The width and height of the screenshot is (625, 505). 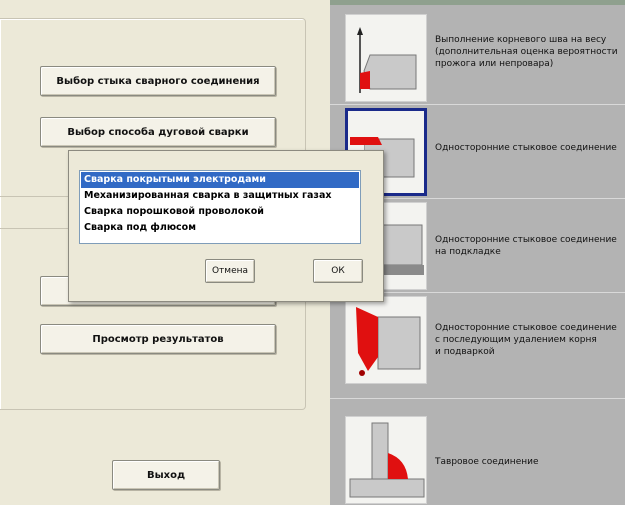 What do you see at coordinates (220, 228) in the screenshot?
I see `list-item: Сварка под флюсом` at bounding box center [220, 228].